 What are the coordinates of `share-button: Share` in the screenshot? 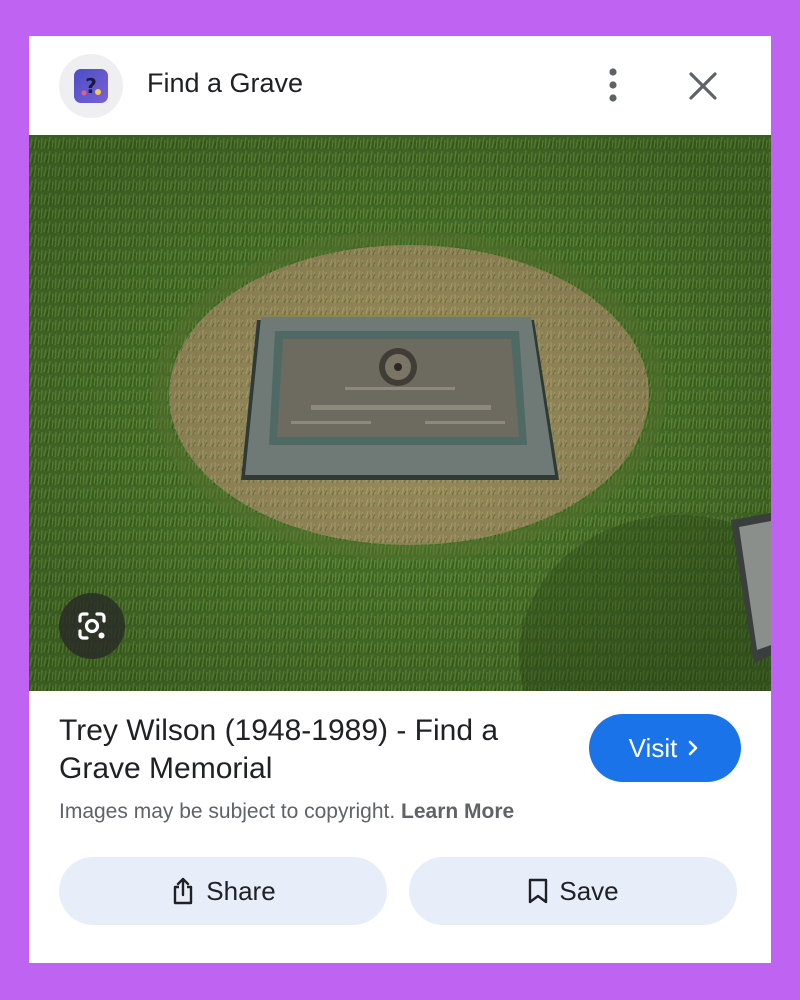 It's located at (223, 891).